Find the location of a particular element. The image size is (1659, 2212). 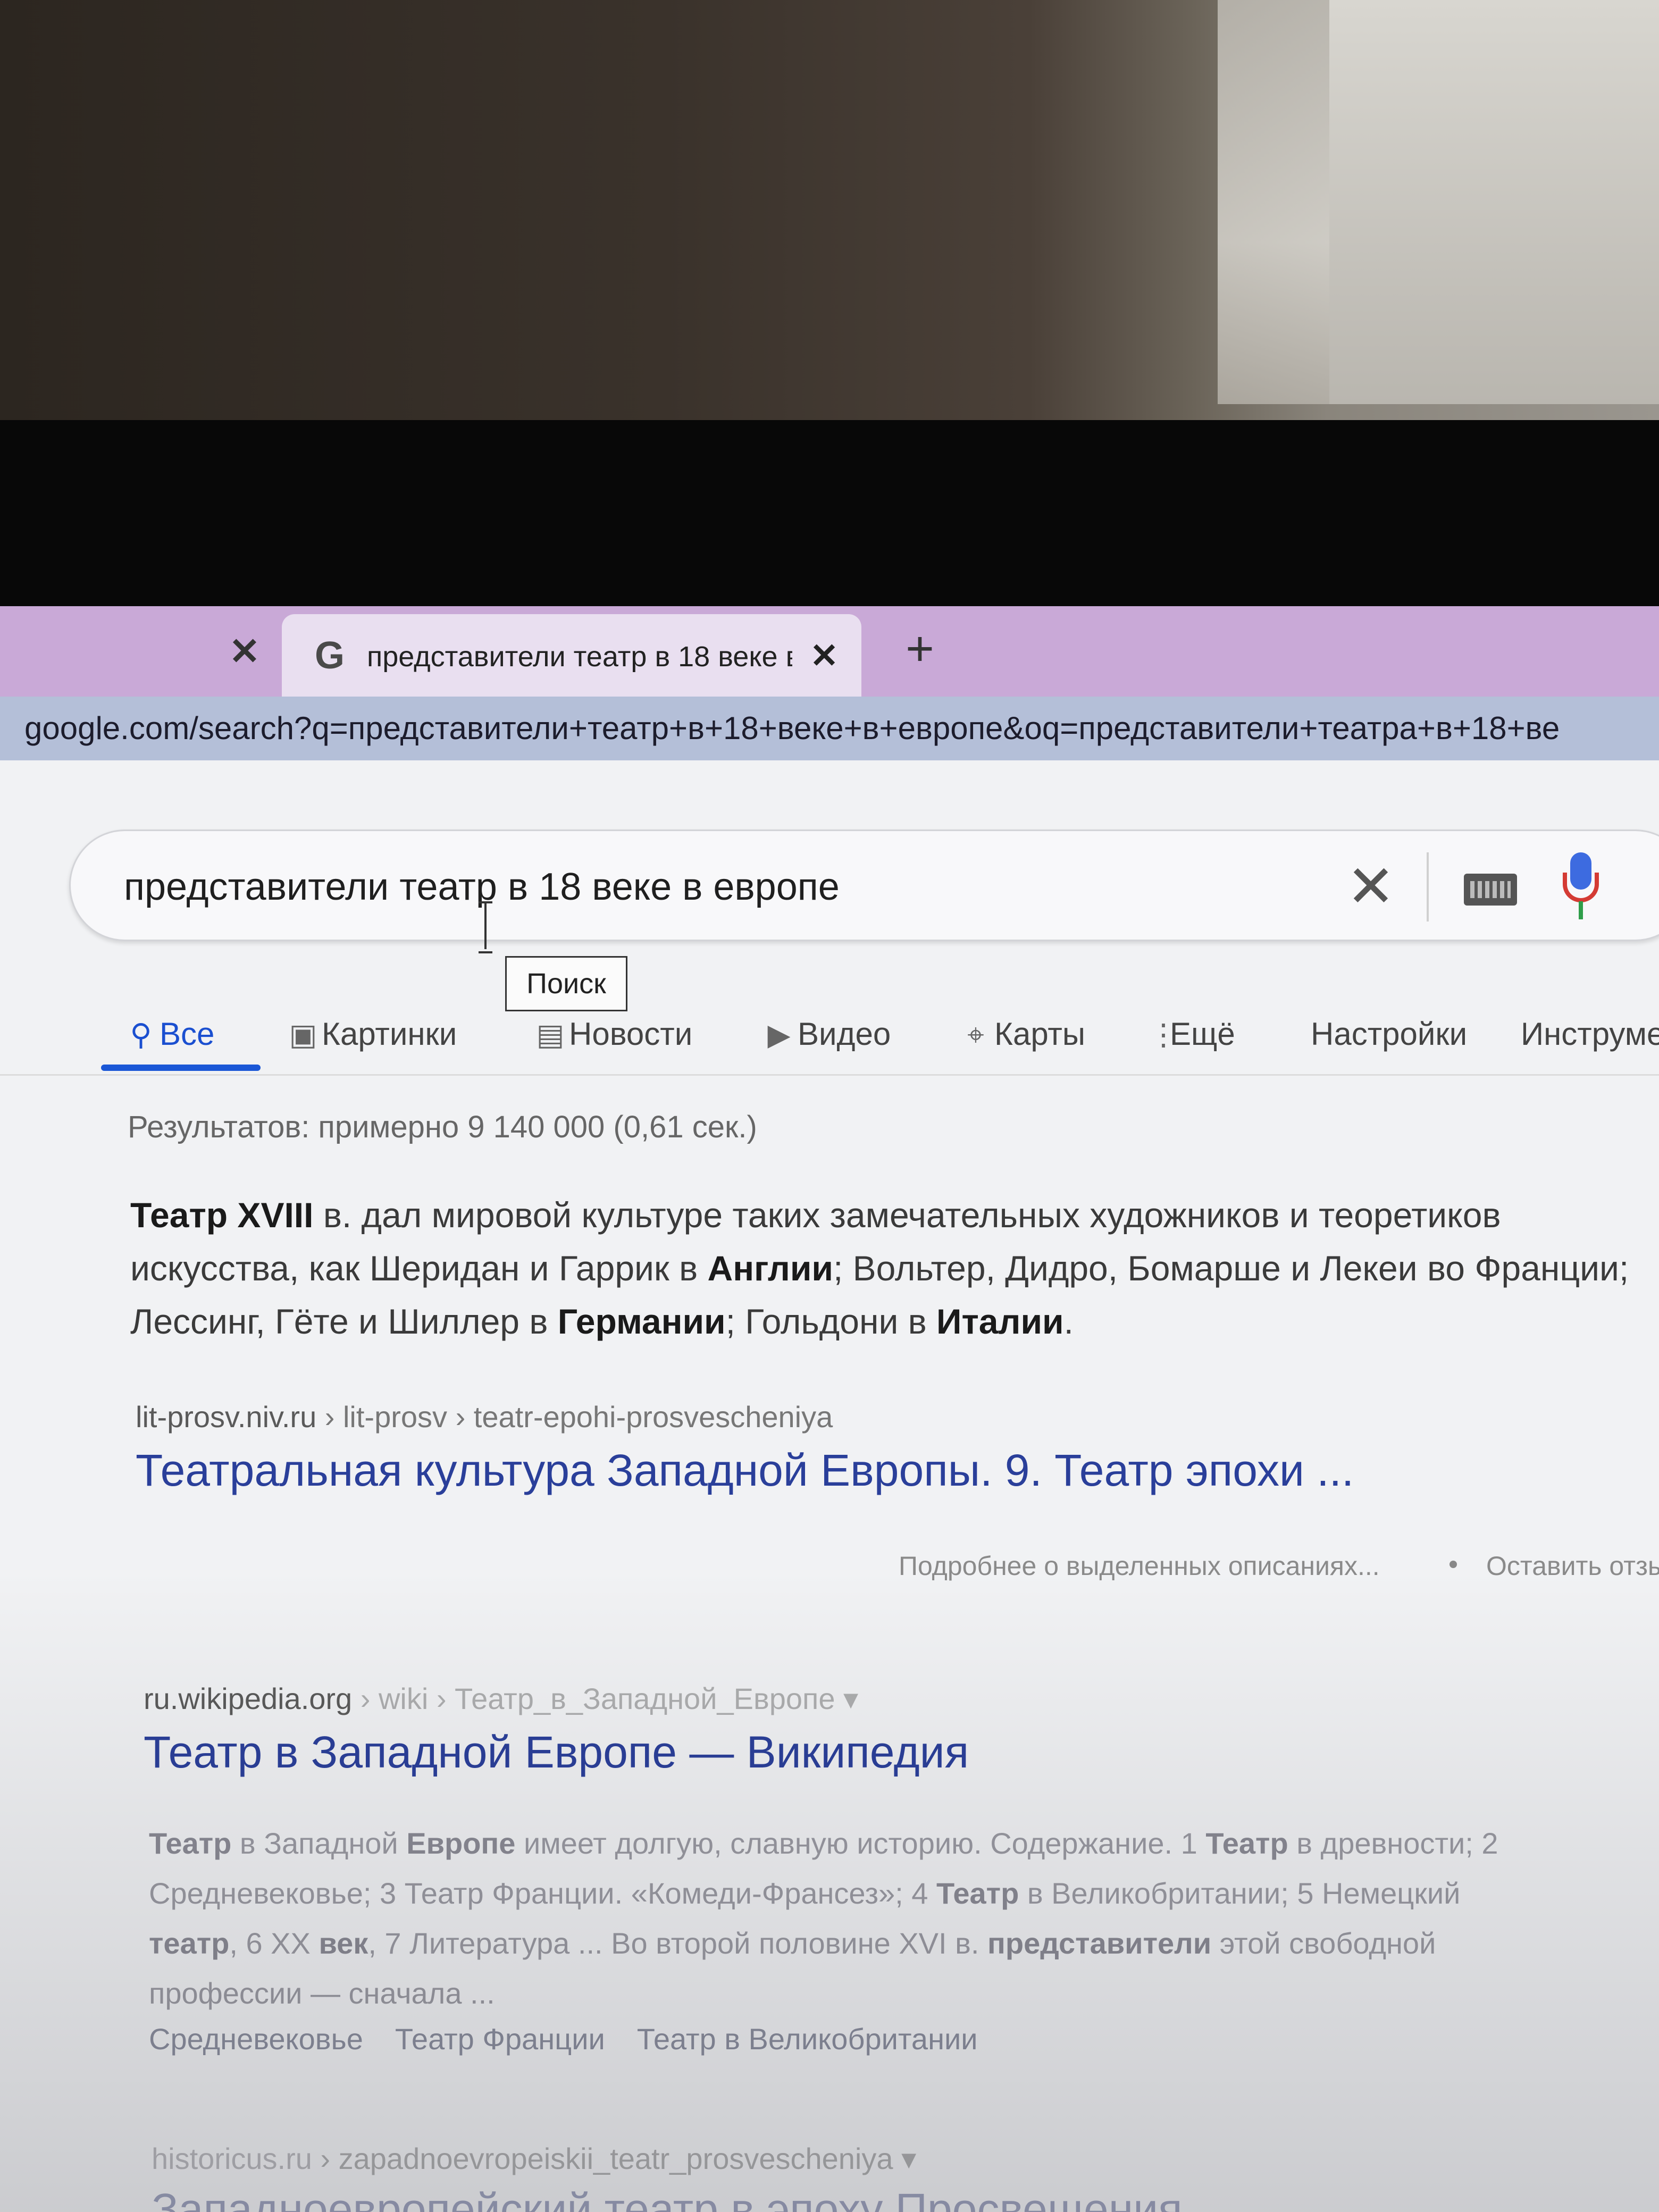

snippet-bold: Театр XVIII is located at coordinates (222, 1215).